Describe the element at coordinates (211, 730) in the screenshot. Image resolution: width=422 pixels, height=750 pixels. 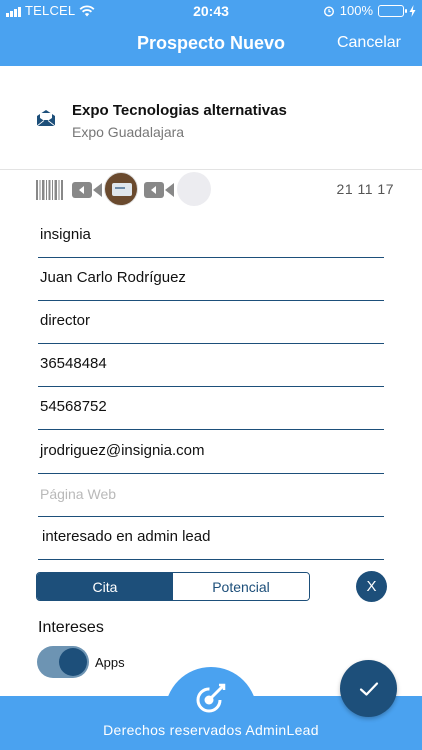
I see `footer-text: Derechos reservados AdminLead` at that location.